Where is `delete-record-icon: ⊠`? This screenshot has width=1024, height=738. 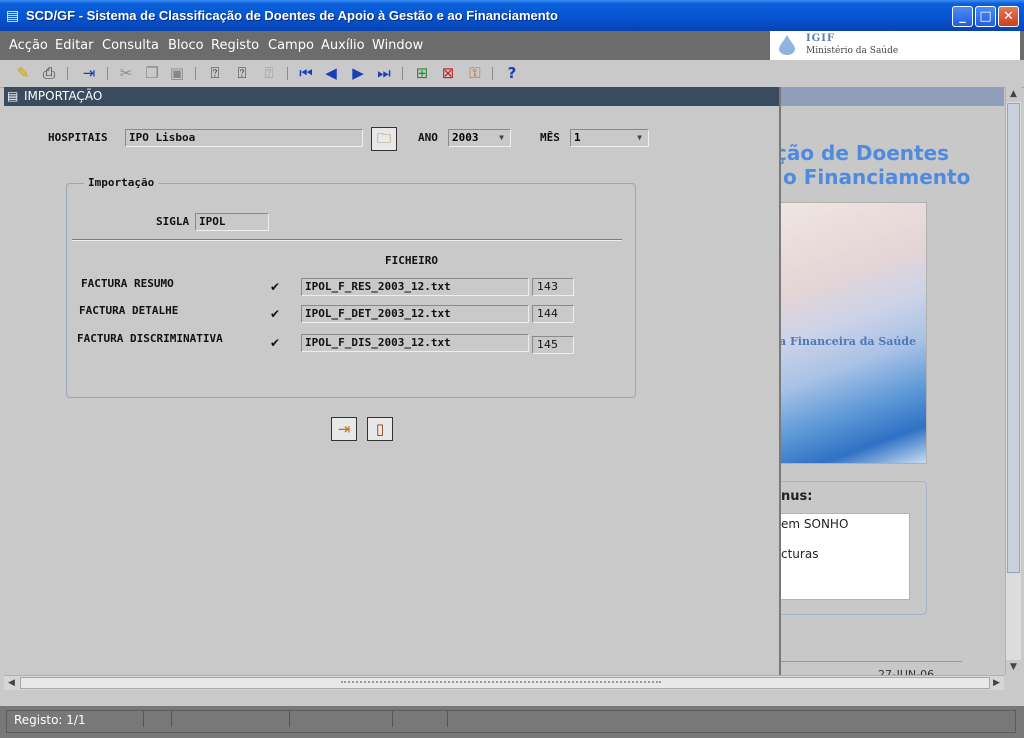 delete-record-icon: ⊠ is located at coordinates (448, 73).